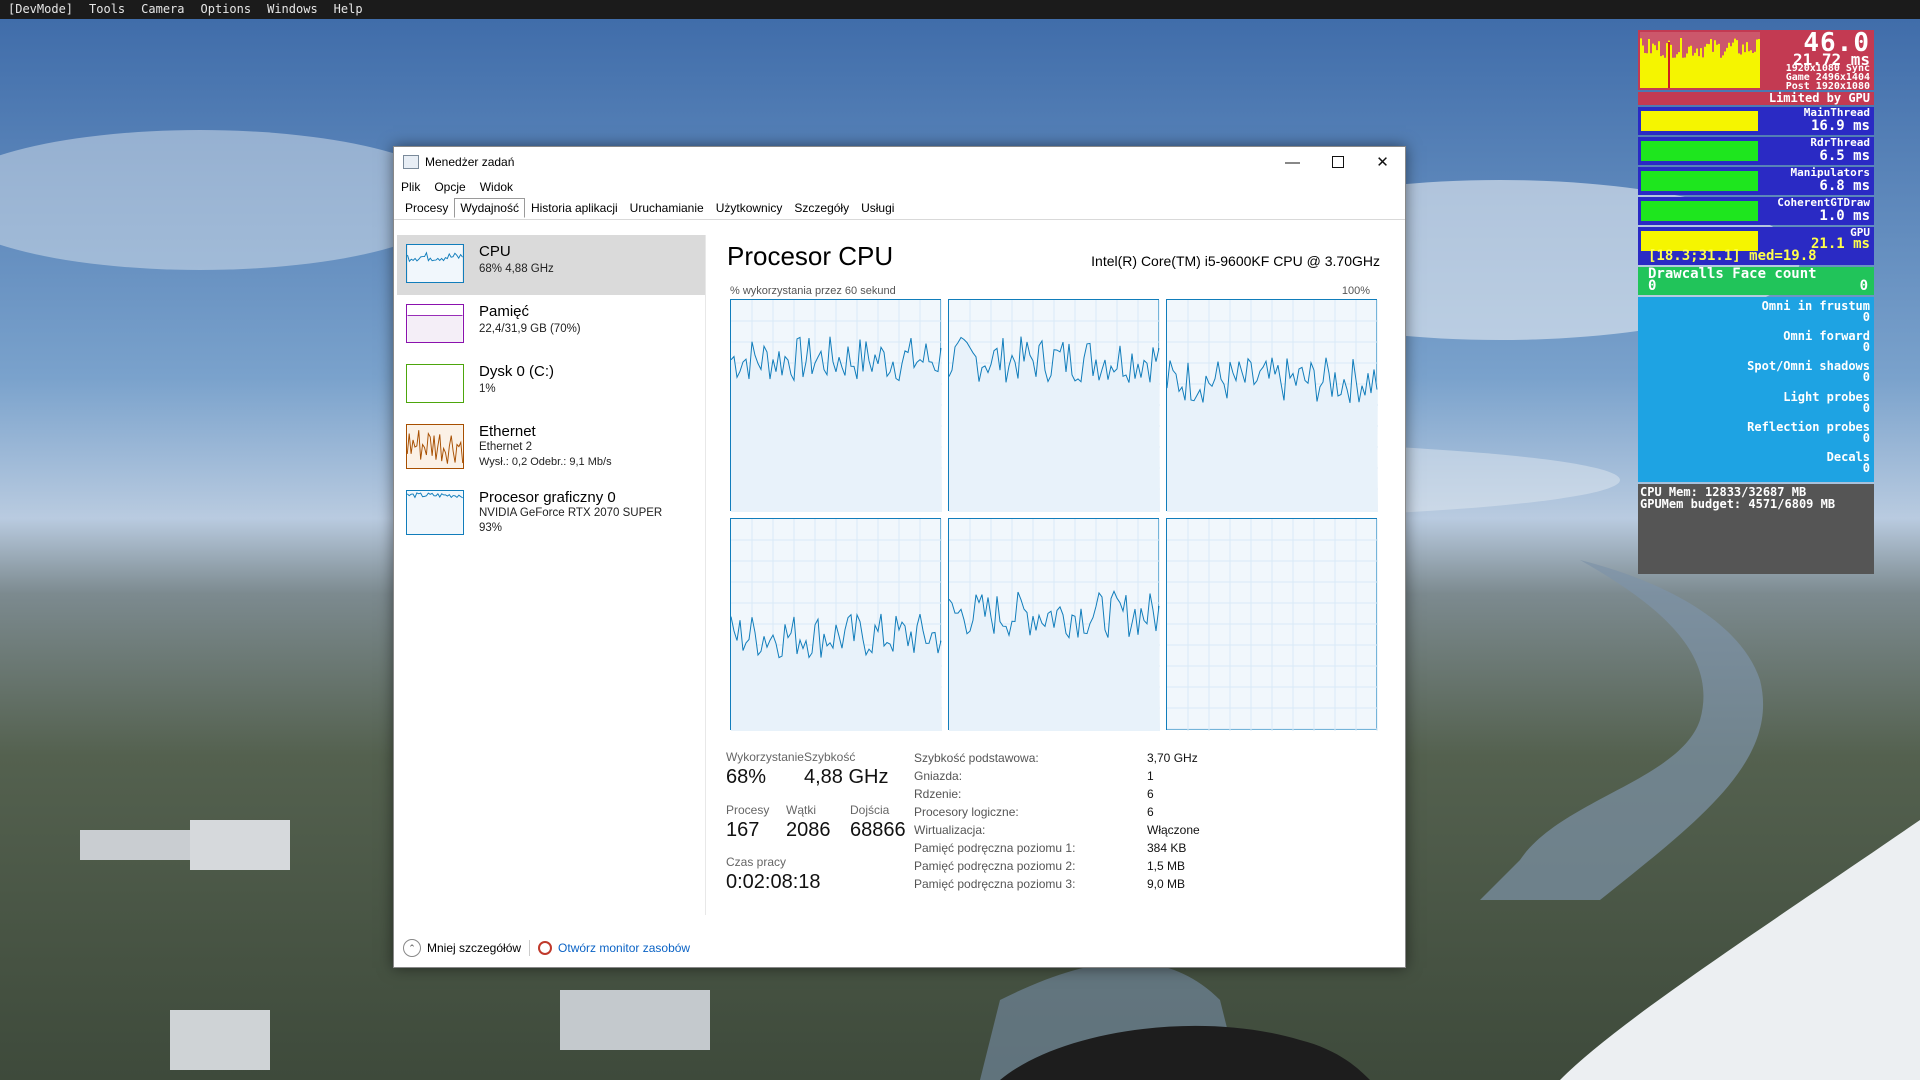 Image resolution: width=1920 pixels, height=1080 pixels. What do you see at coordinates (870, 810) in the screenshot?
I see `handles-label: Dojścia` at bounding box center [870, 810].